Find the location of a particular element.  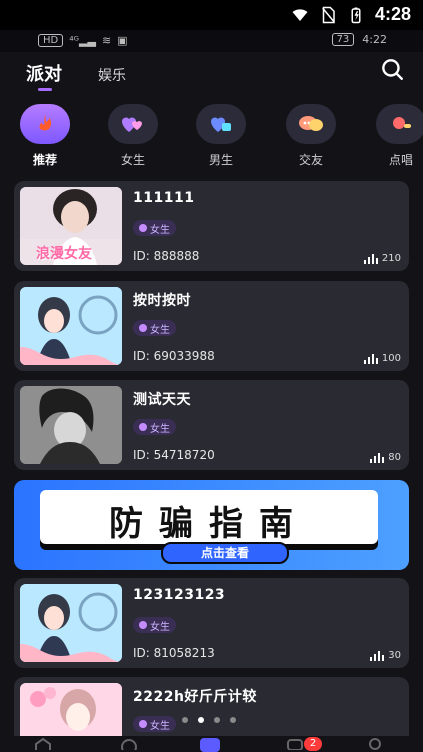

category-label: 女生 is located at coordinates (132, 160).